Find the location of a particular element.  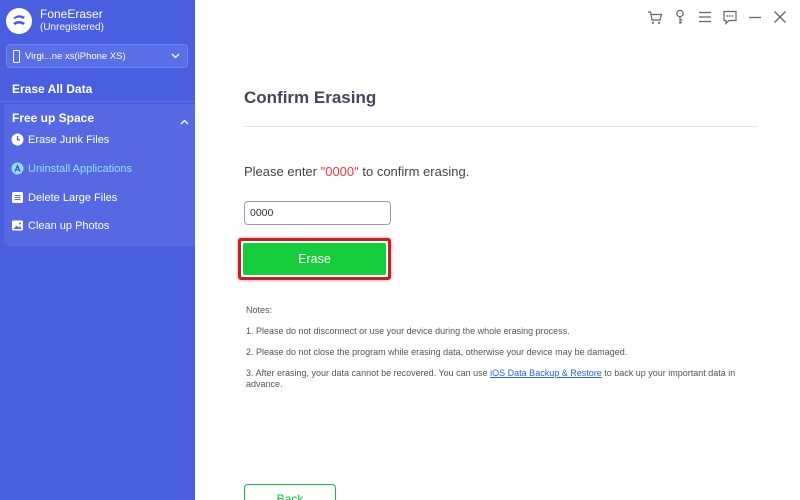

sidebar-item-label: Delete Large Files is located at coordinates (73, 197).